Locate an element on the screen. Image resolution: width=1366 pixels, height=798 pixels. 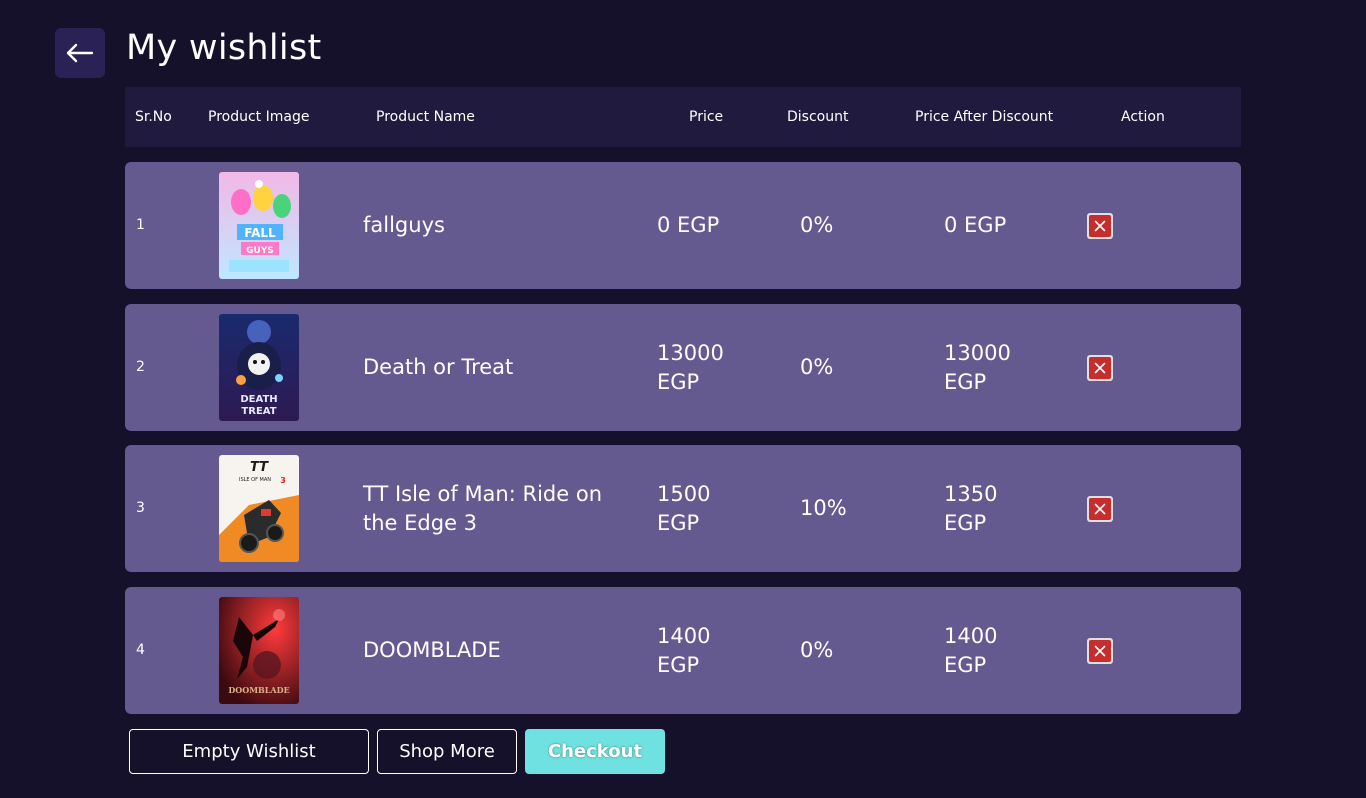
row-price: 1500 EGP is located at coordinates (684, 508).